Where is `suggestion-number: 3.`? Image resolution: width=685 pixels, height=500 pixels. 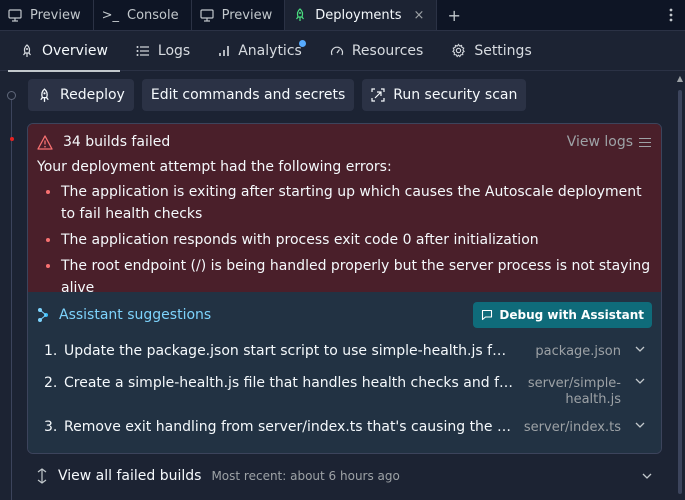 suggestion-number: 3. is located at coordinates (51, 427).